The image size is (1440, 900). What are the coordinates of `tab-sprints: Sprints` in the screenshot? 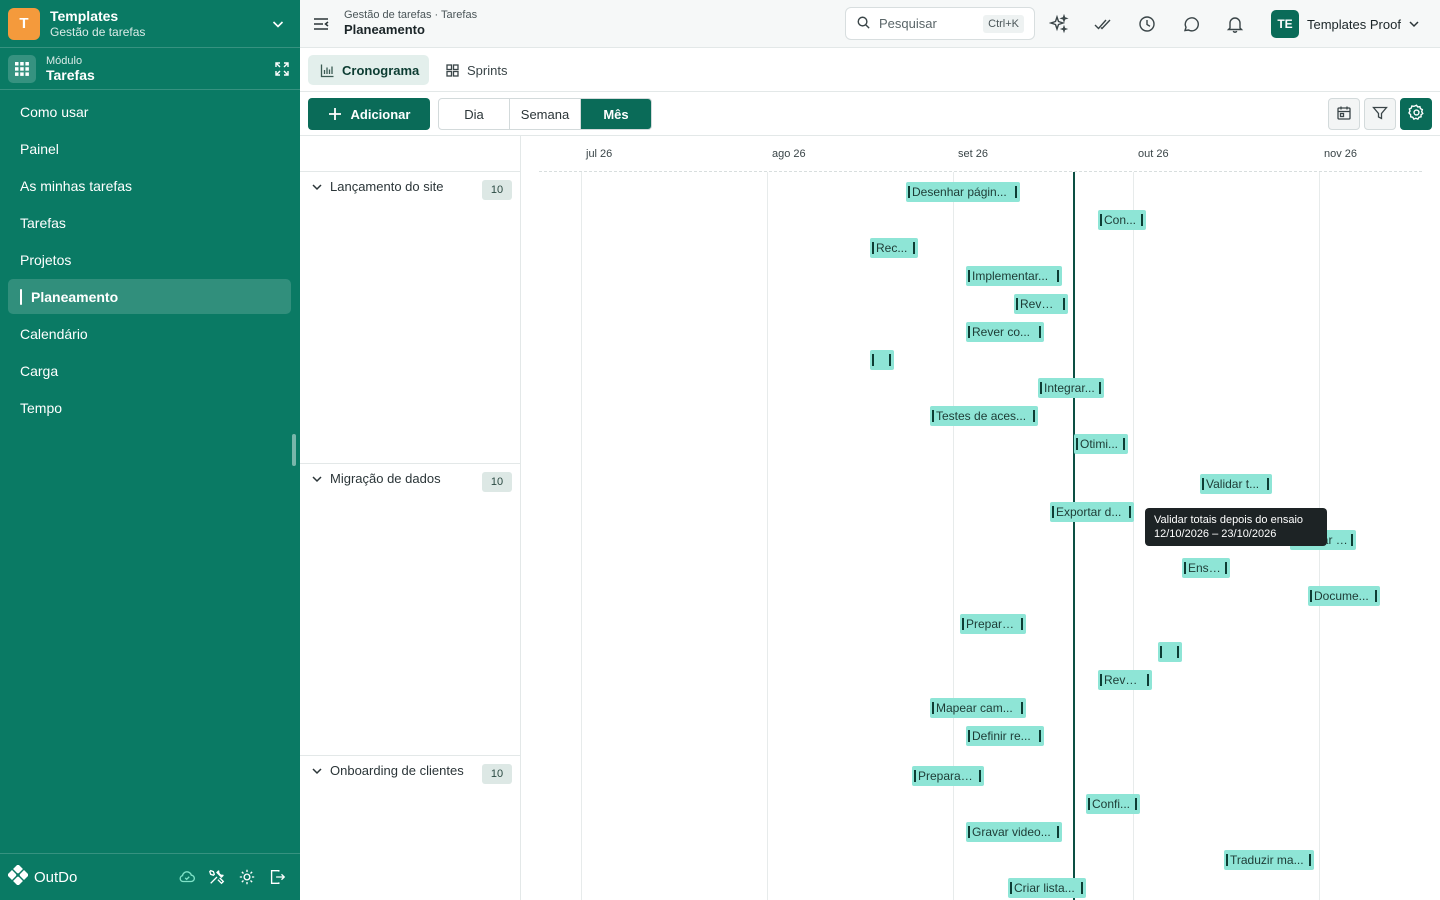 It's located at (478, 70).